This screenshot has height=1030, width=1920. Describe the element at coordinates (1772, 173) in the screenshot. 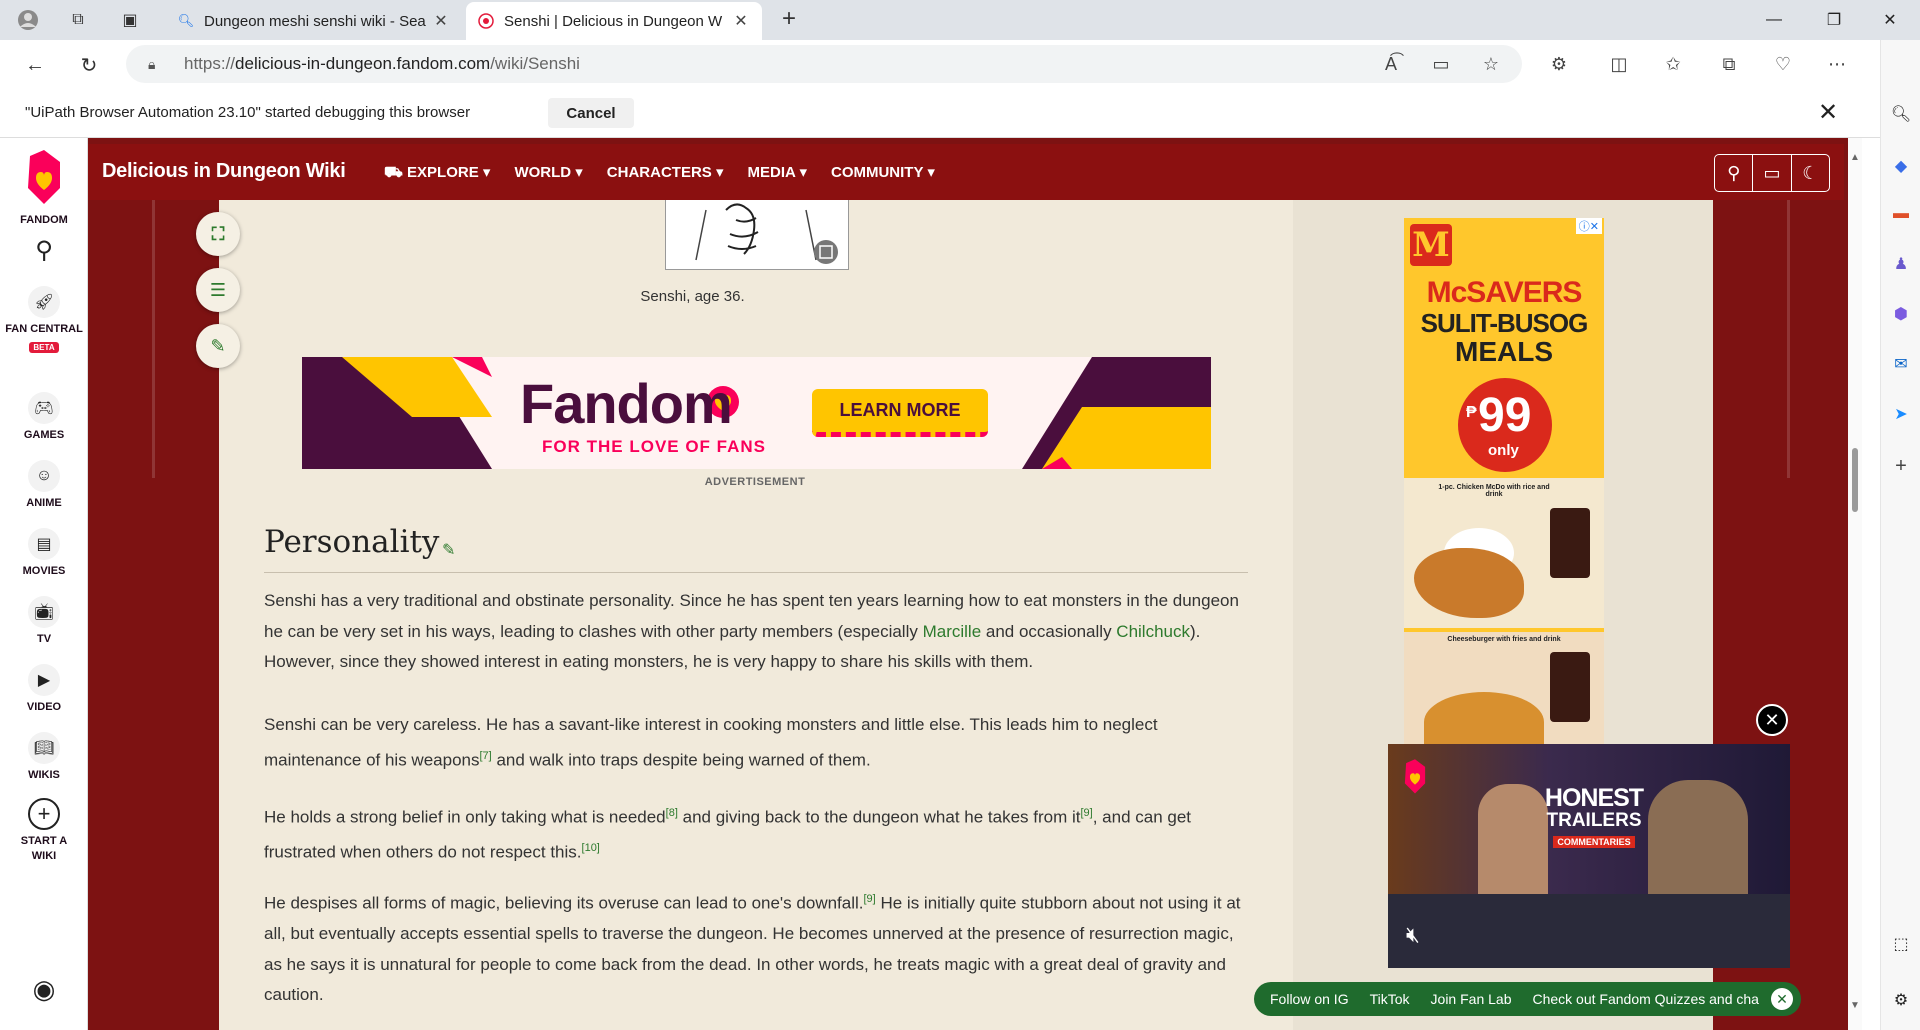

I see `discussions-icon: ▭` at that location.